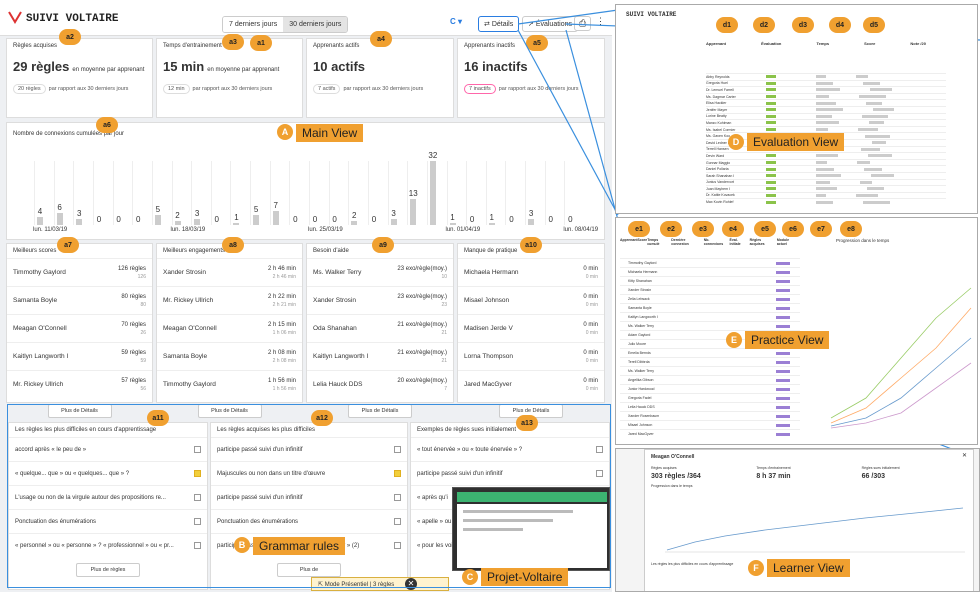  Describe the element at coordinates (550, 24) in the screenshot. I see `evaluations-button: ↗ Évaluations` at that location.